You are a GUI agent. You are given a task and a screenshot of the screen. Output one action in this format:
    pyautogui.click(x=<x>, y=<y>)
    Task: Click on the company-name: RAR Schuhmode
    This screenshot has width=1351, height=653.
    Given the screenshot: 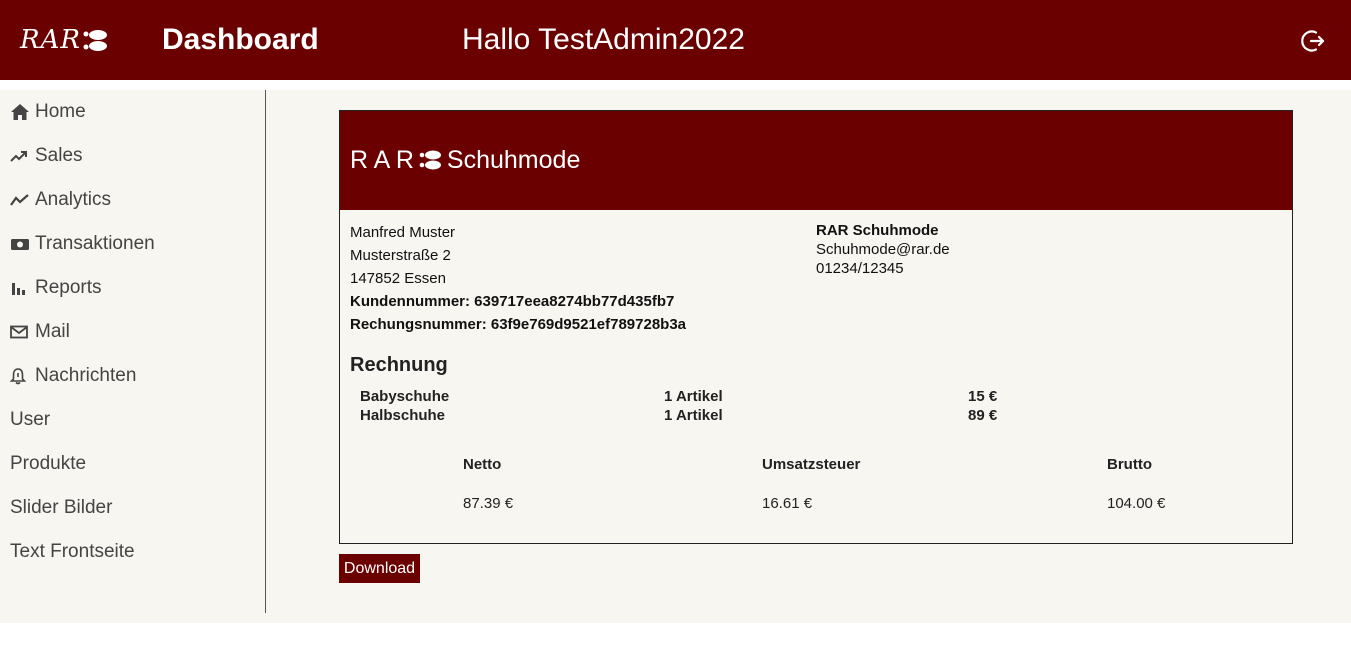 What is the action you would take?
    pyautogui.click(x=877, y=230)
    